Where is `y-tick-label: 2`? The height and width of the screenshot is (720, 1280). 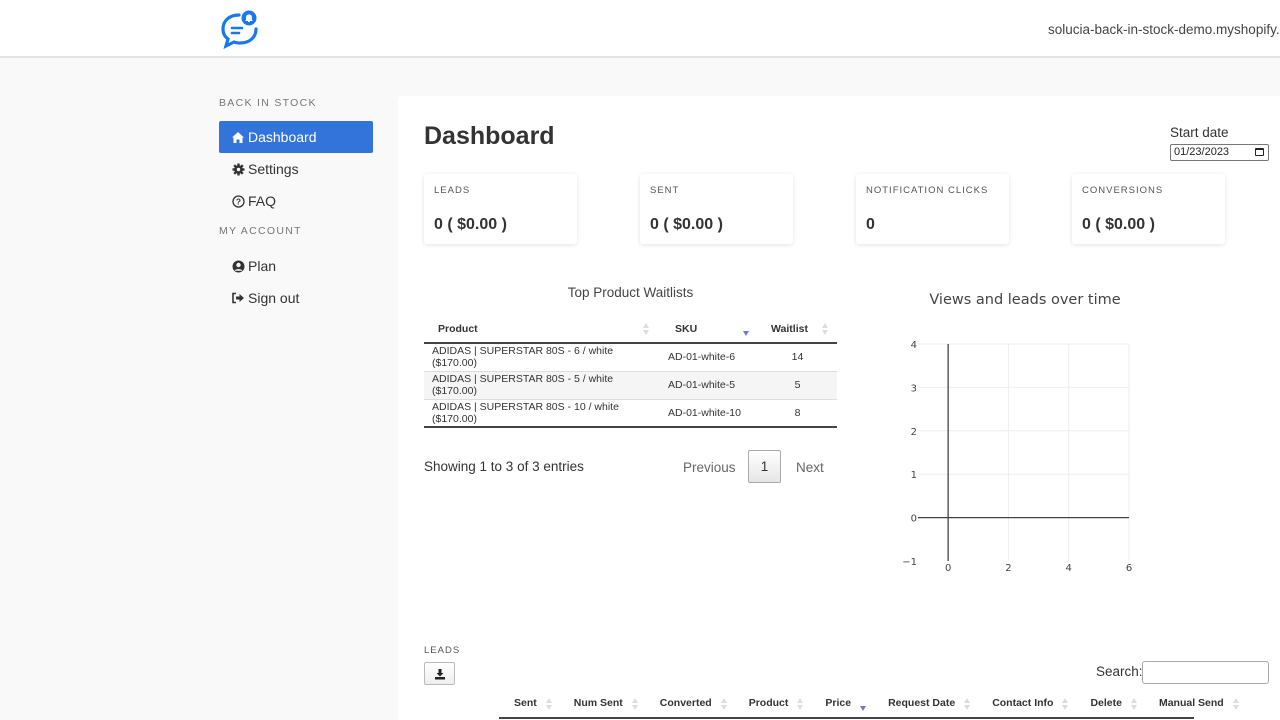
y-tick-label: 2 is located at coordinates (914, 432).